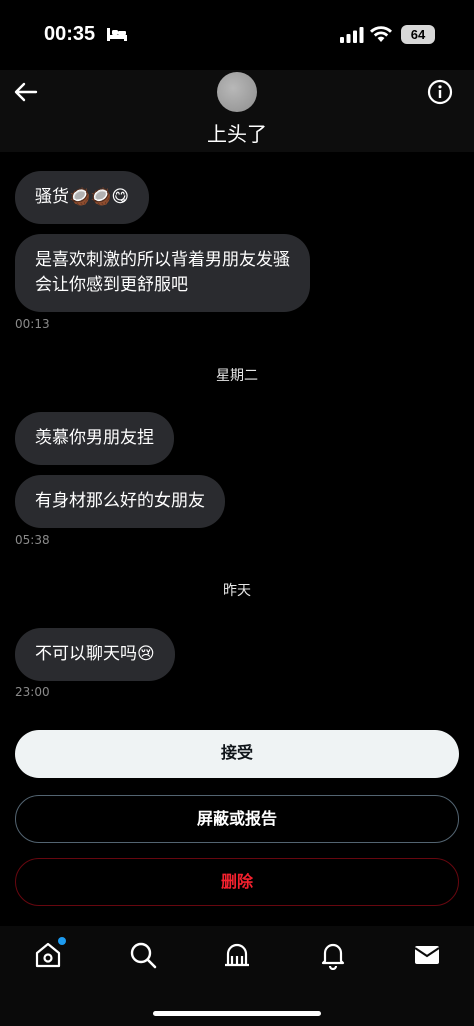 This screenshot has height=1026, width=474. What do you see at coordinates (237, 132) in the screenshot?
I see `conversation-title: 上头了` at bounding box center [237, 132].